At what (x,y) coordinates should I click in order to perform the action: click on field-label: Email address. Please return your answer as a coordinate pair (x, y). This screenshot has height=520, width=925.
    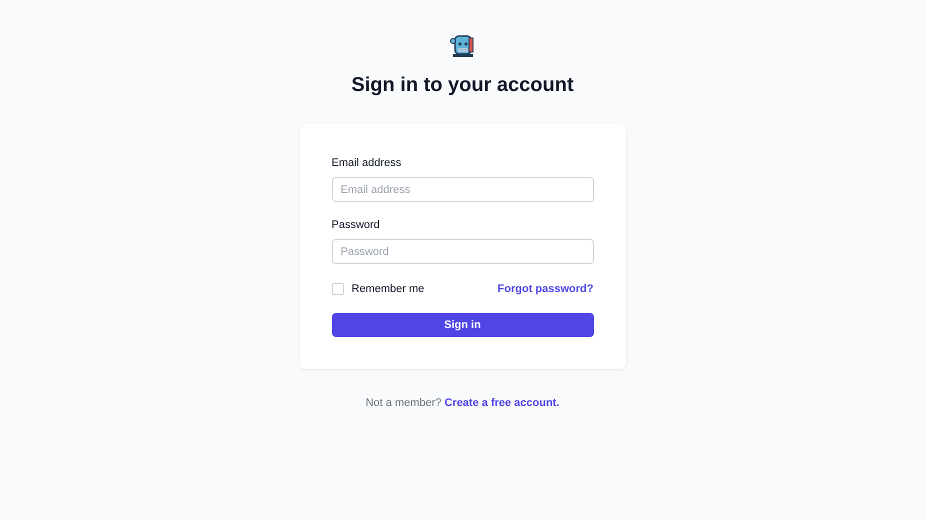
    Looking at the image, I should click on (367, 163).